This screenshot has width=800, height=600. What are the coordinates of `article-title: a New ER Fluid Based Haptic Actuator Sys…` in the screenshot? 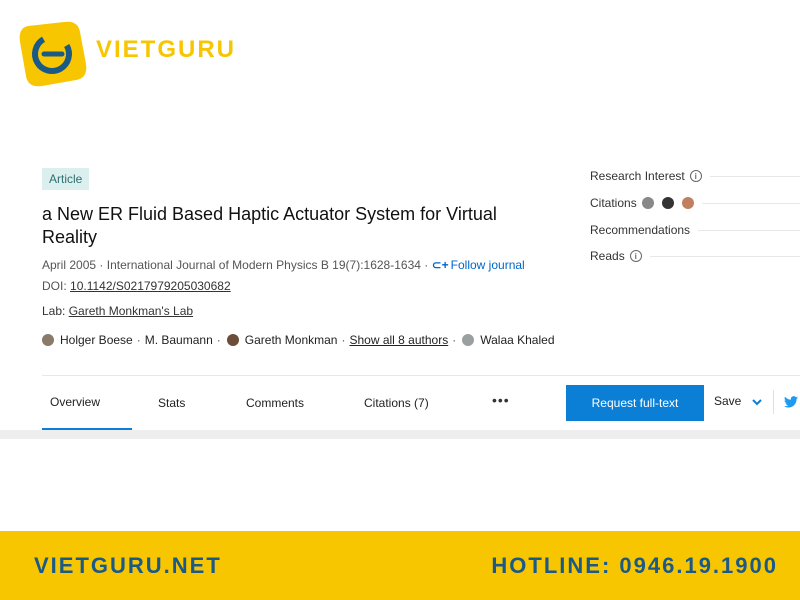 It's located at (269, 225).